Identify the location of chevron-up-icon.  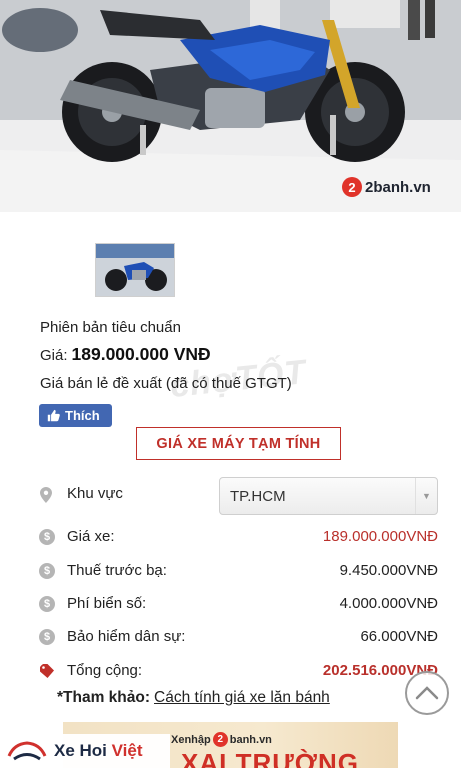
(427, 693).